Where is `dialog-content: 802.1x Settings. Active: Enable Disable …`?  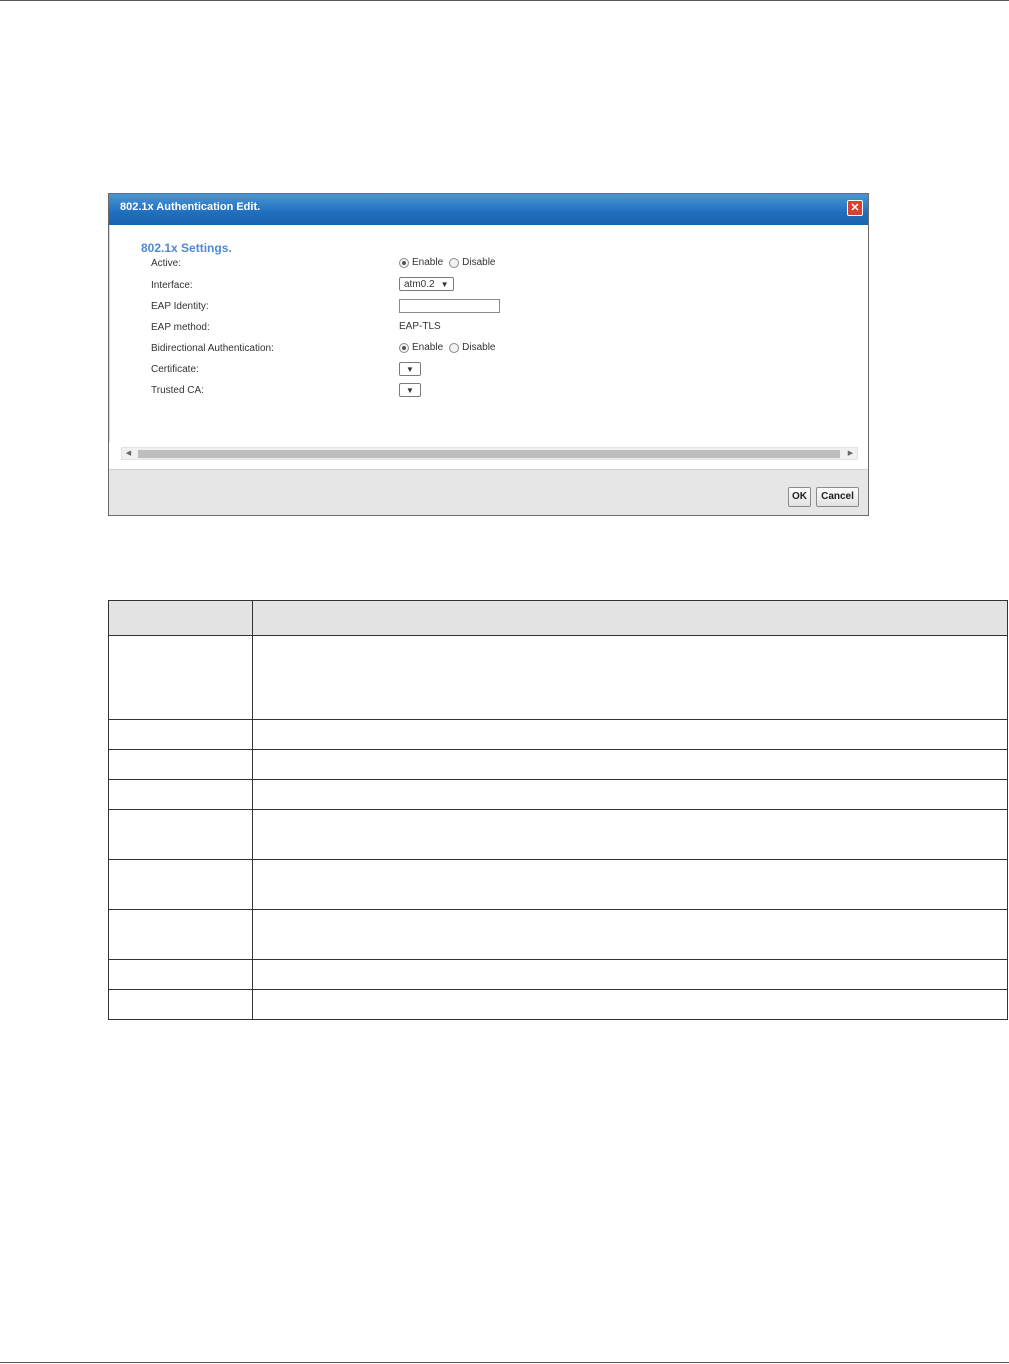
dialog-content: 802.1x Settings. Active: Enable Disable … is located at coordinates (488, 333).